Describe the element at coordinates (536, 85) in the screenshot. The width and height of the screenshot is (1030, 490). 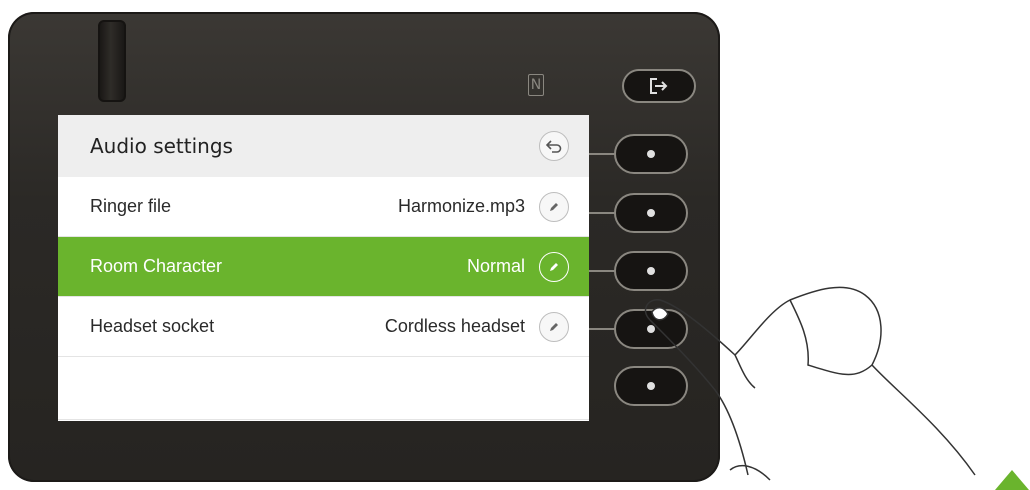
I see `nfc-icon: N` at that location.